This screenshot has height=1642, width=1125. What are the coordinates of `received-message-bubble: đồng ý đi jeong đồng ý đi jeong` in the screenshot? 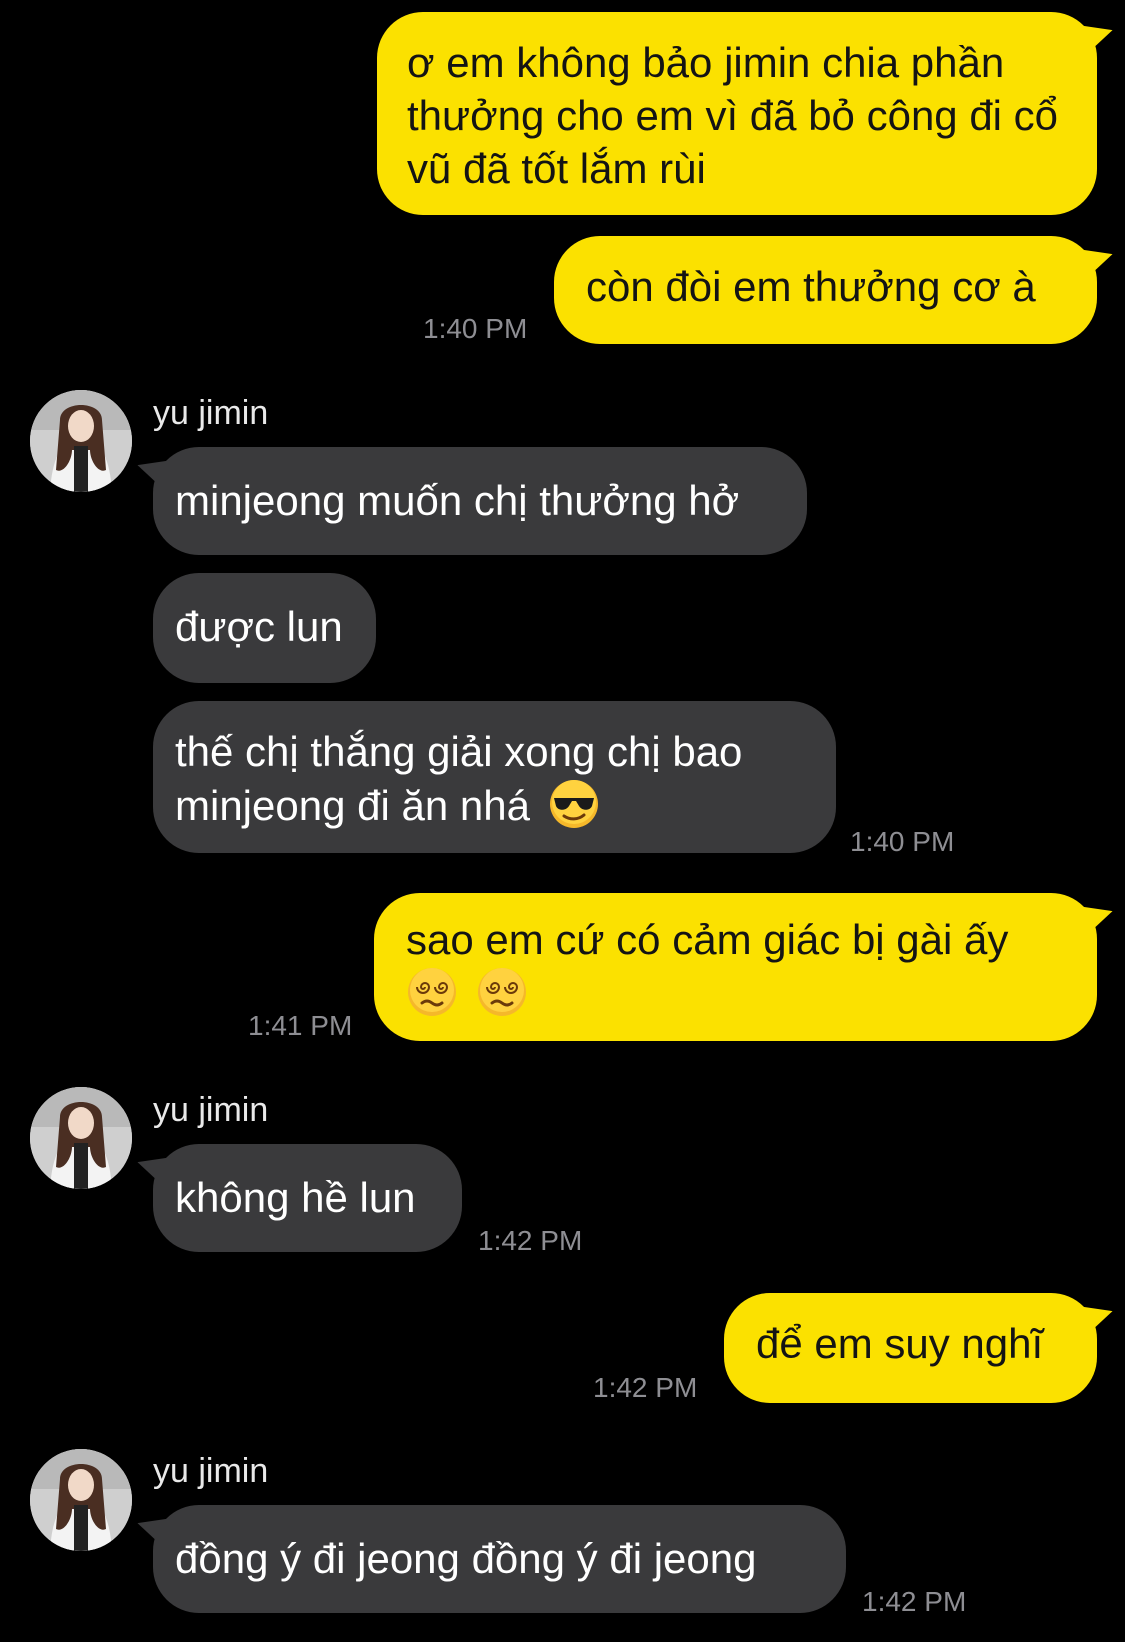 It's located at (489, 1558).